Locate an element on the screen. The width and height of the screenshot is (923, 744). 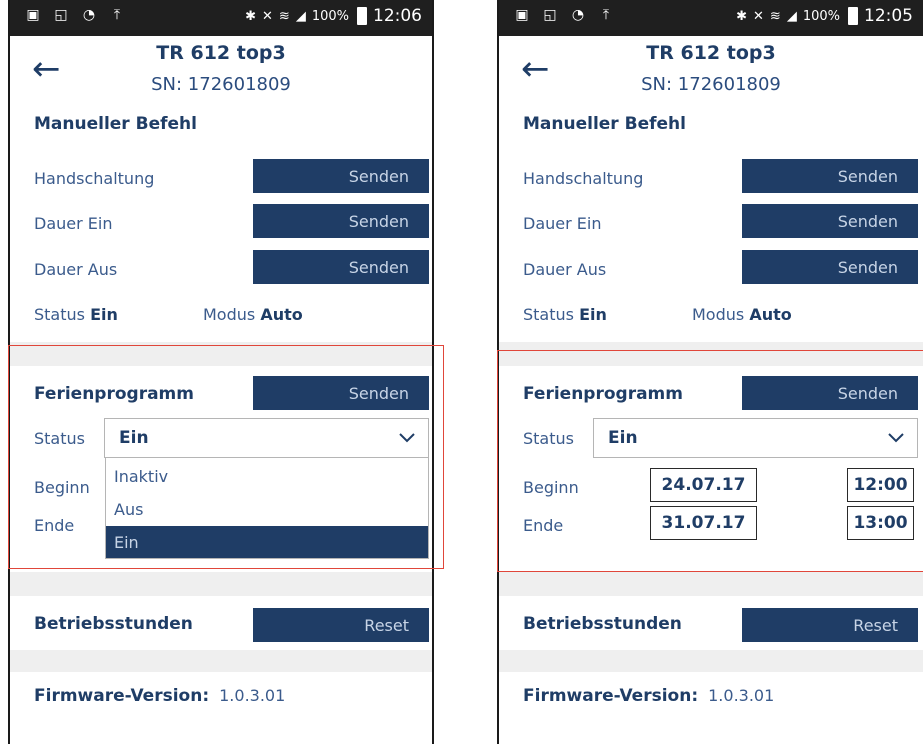
status-bar: ▣ ◱ ◔ ⤒ ✱ ✕ ≋ ◢ 100% 12:05 is located at coordinates (711, 18).